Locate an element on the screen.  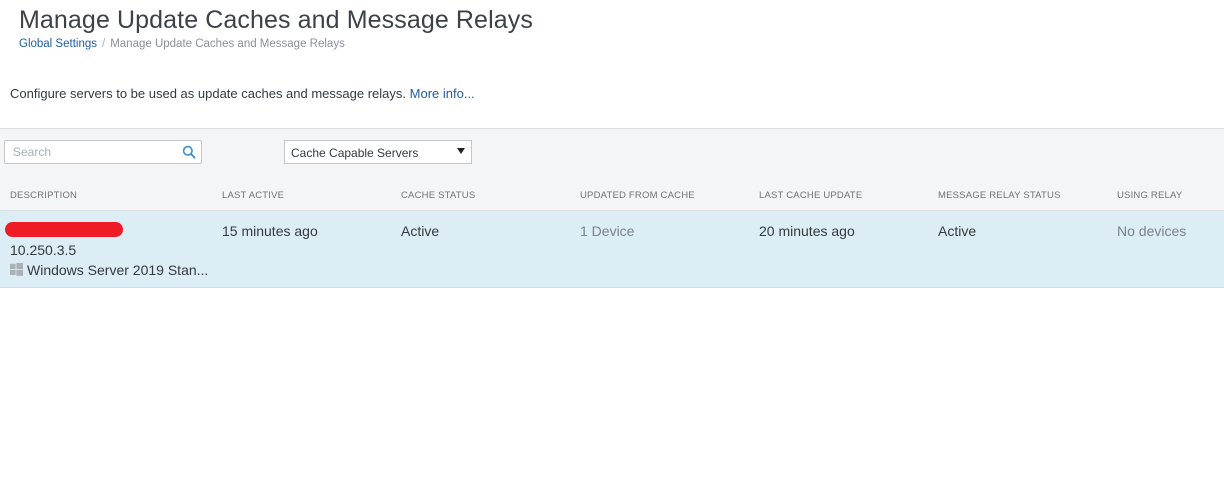
search-box is located at coordinates (103, 152).